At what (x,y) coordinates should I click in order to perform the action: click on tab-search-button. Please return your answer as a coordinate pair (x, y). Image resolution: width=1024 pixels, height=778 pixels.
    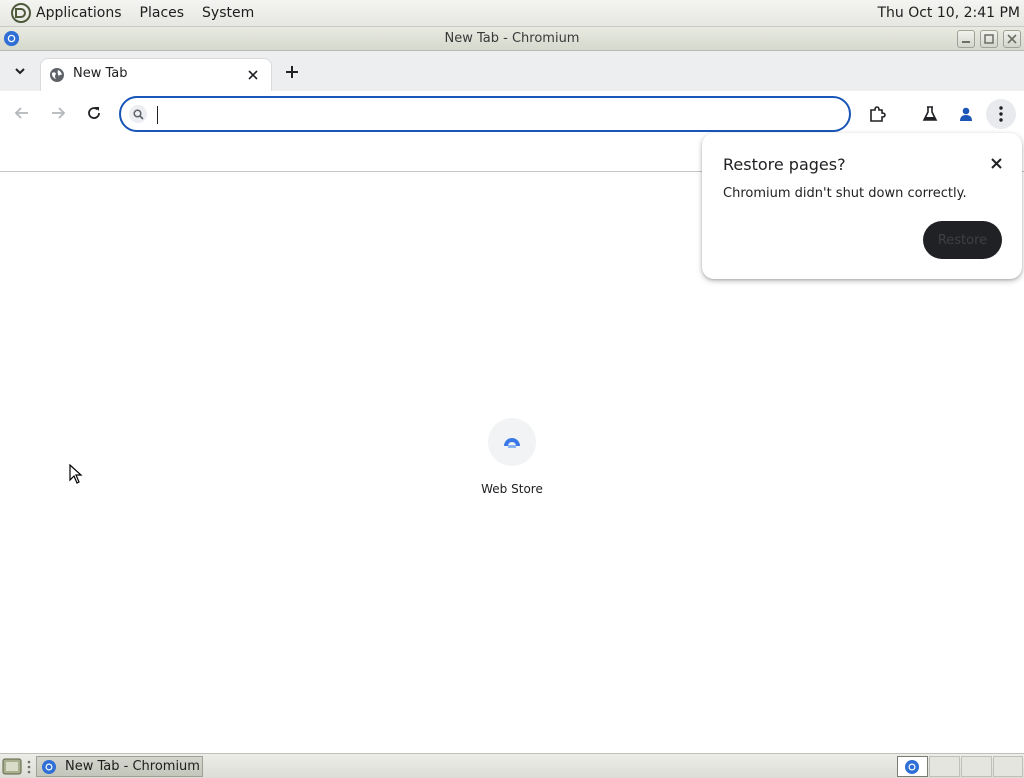
    Looking at the image, I should click on (20, 71).